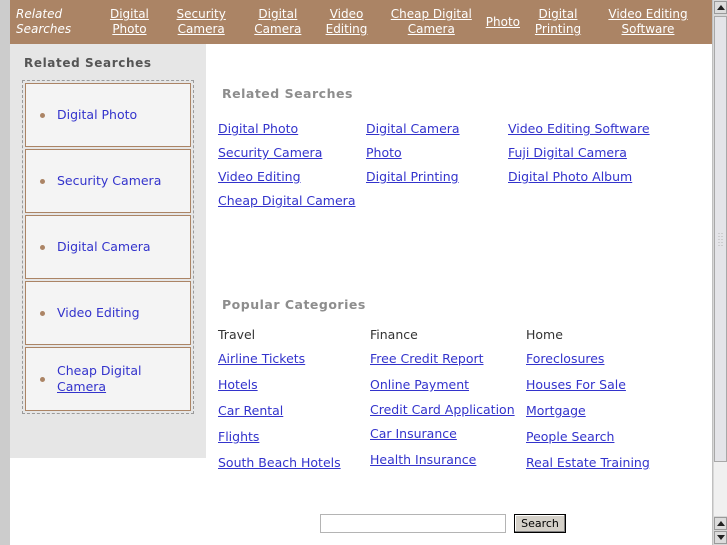 The image size is (727, 545). What do you see at coordinates (44, 21) in the screenshot?
I see `banner-title: Related Searches` at bounding box center [44, 21].